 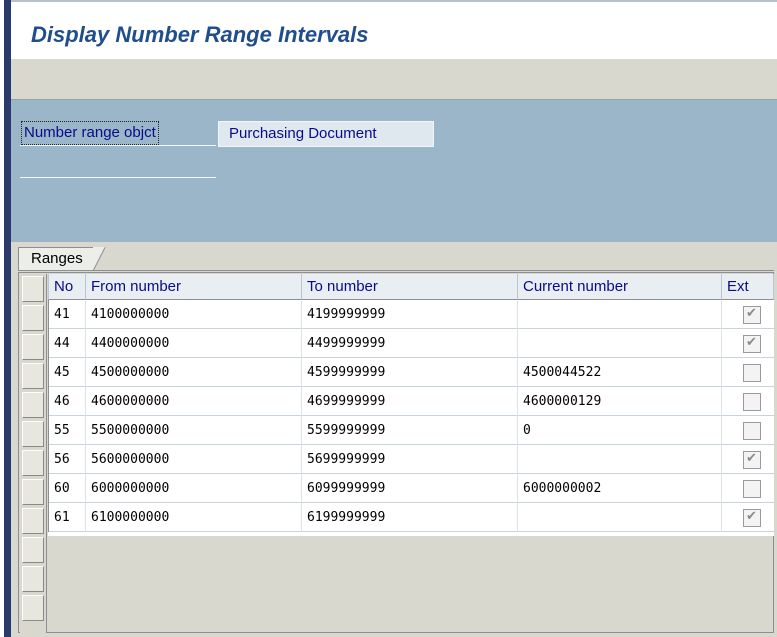 What do you see at coordinates (326, 134) in the screenshot?
I see `number-range-object-value: Purchasing Document` at bounding box center [326, 134].